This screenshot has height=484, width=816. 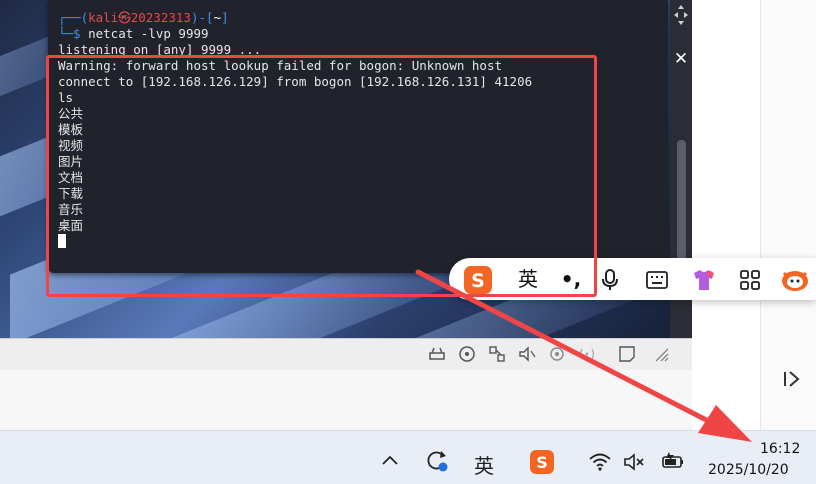 I want to click on fullscreen-icon, so click(x=681, y=15).